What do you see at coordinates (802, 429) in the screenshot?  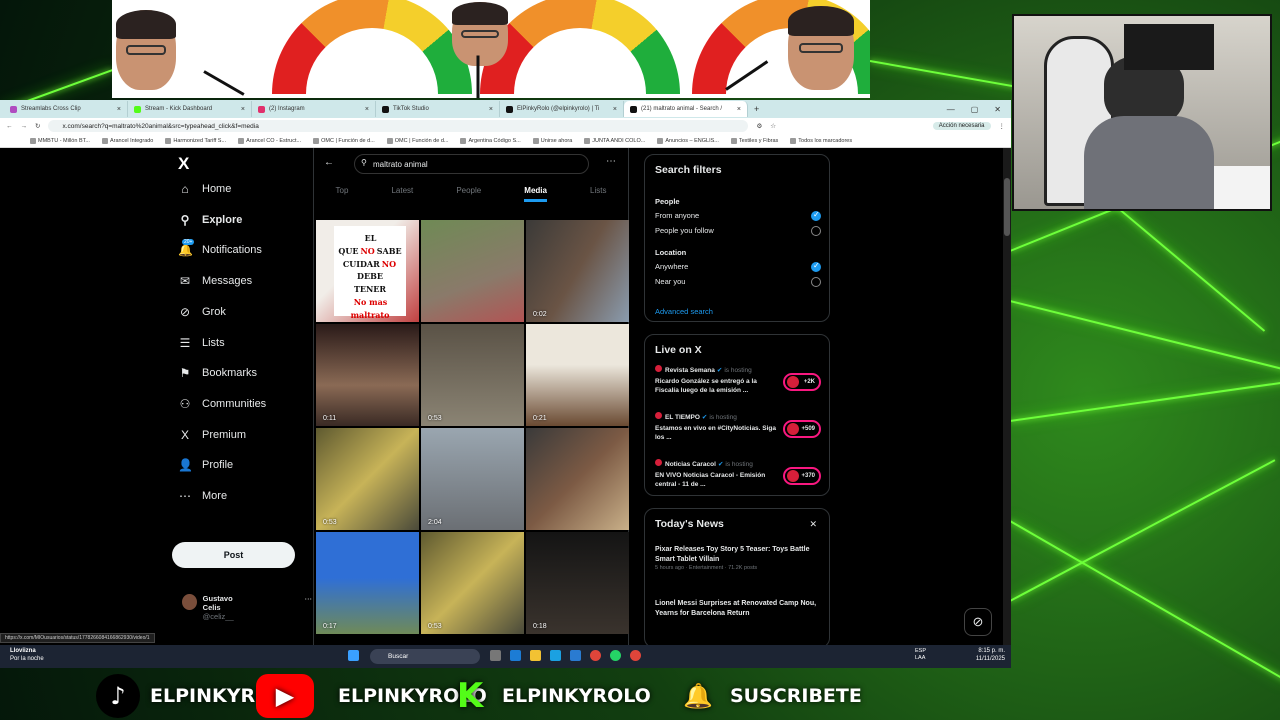 I see `live-listeners: +509` at bounding box center [802, 429].